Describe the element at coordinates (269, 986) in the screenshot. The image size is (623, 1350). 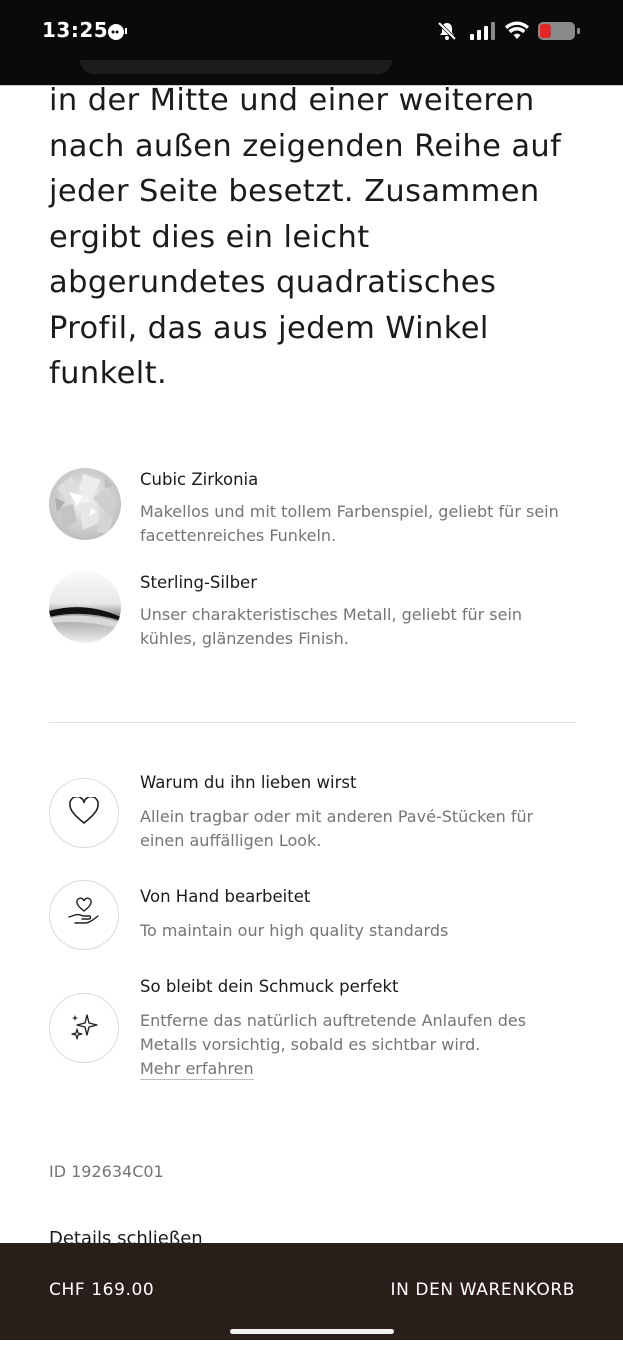
I see `feature-title: So bleibt dein Schmuck perfekt` at that location.